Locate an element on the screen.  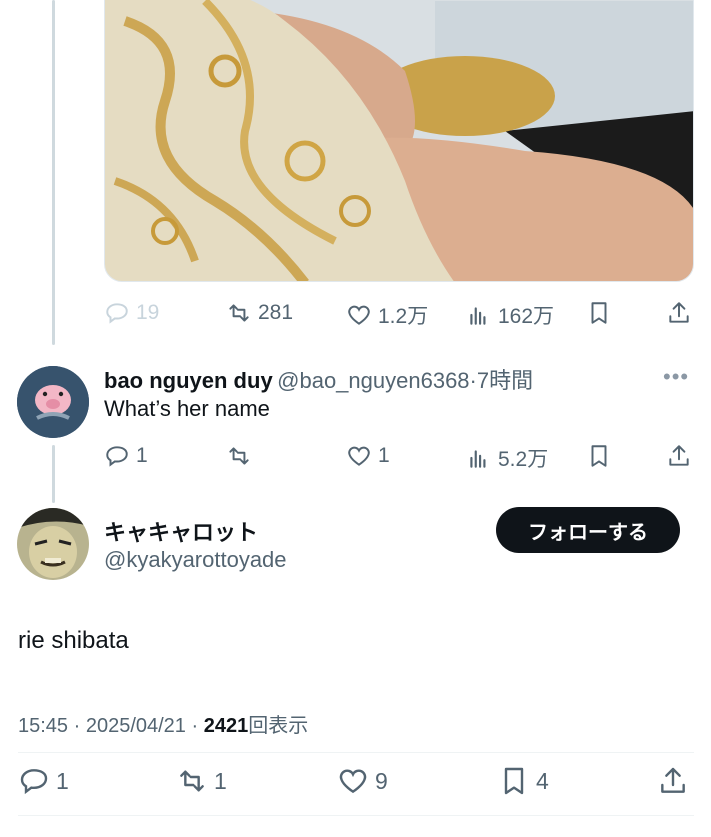
display-name: キャキャロット is located at coordinates (181, 531).